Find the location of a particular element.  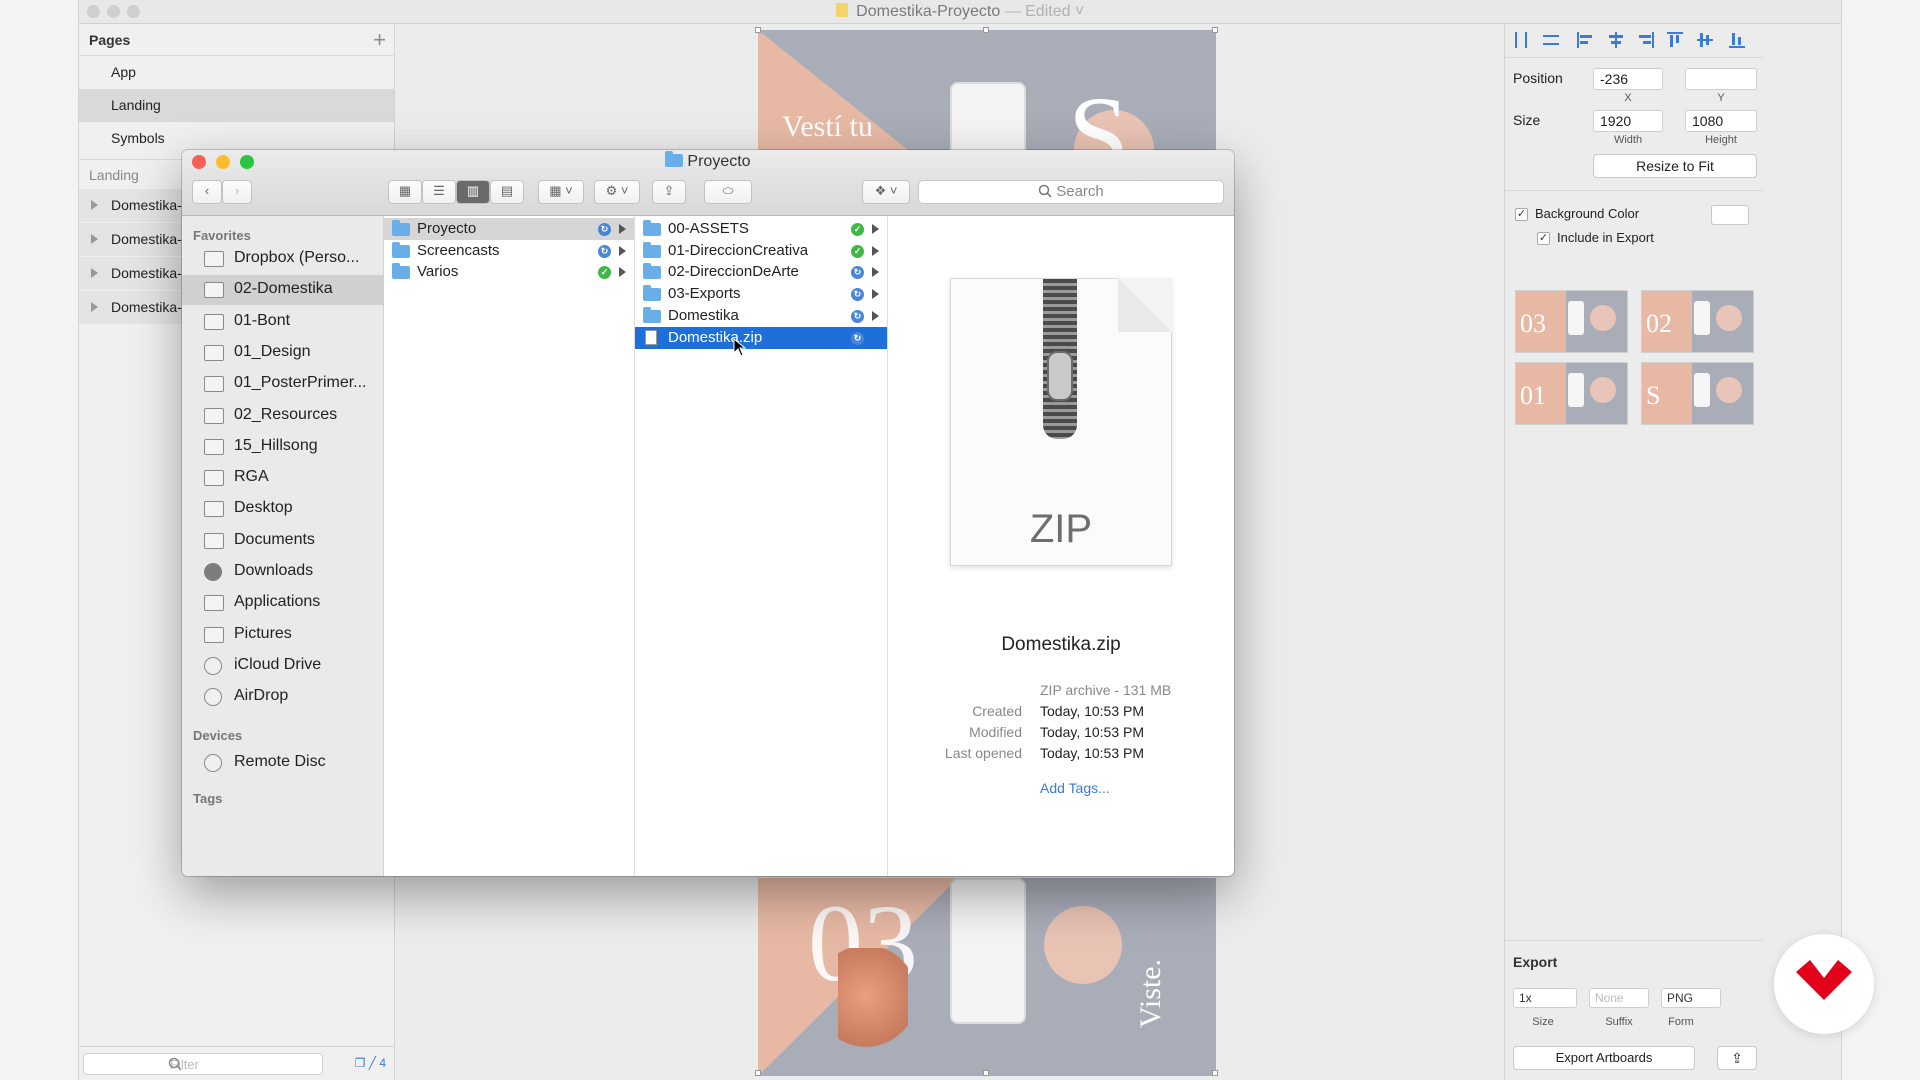

list-view-button: ☰ is located at coordinates (439, 192).